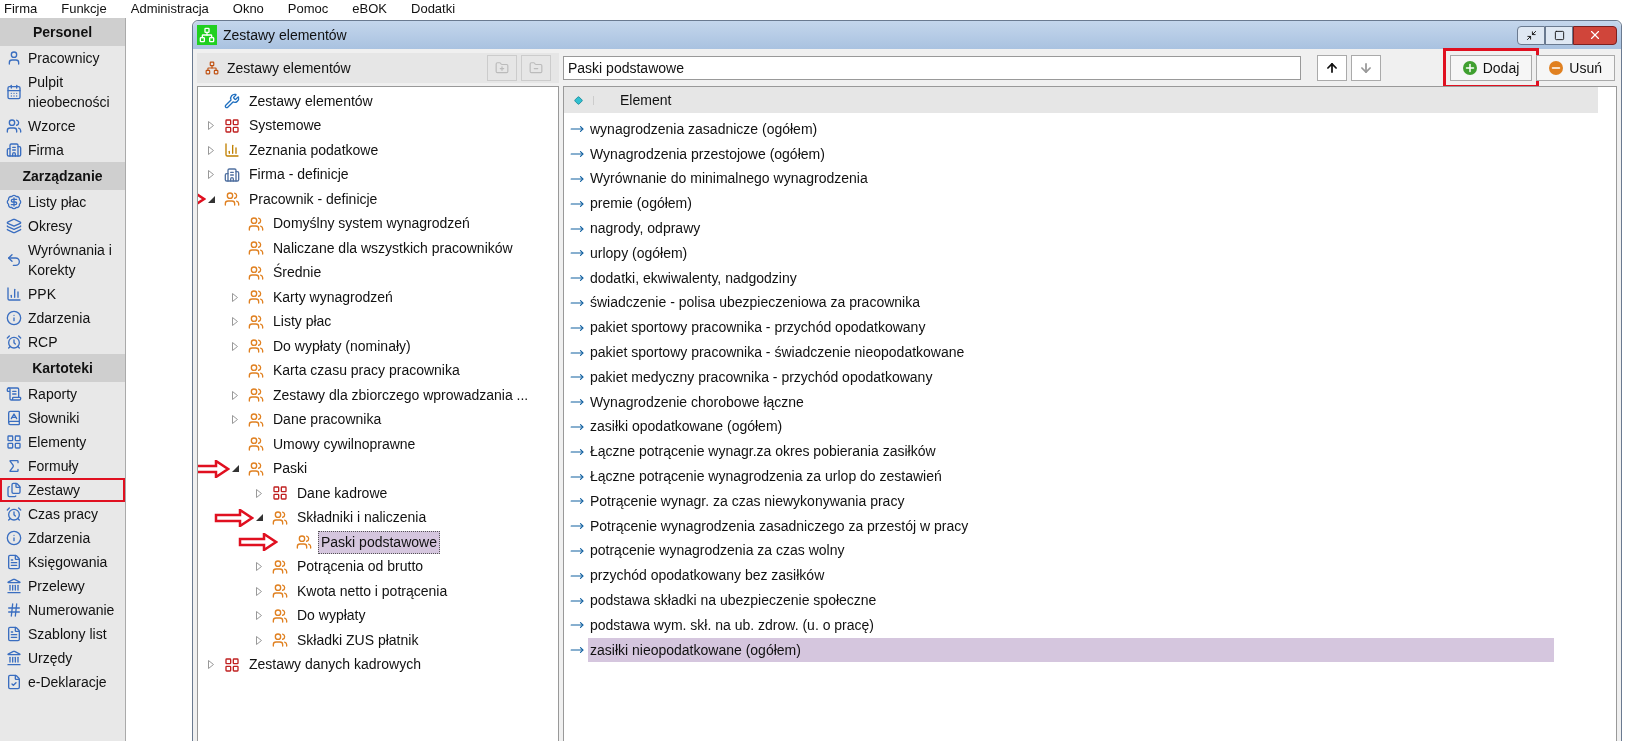 The height and width of the screenshot is (741, 1636). What do you see at coordinates (302, 322) in the screenshot?
I see `tree-item: Listy płac` at bounding box center [302, 322].